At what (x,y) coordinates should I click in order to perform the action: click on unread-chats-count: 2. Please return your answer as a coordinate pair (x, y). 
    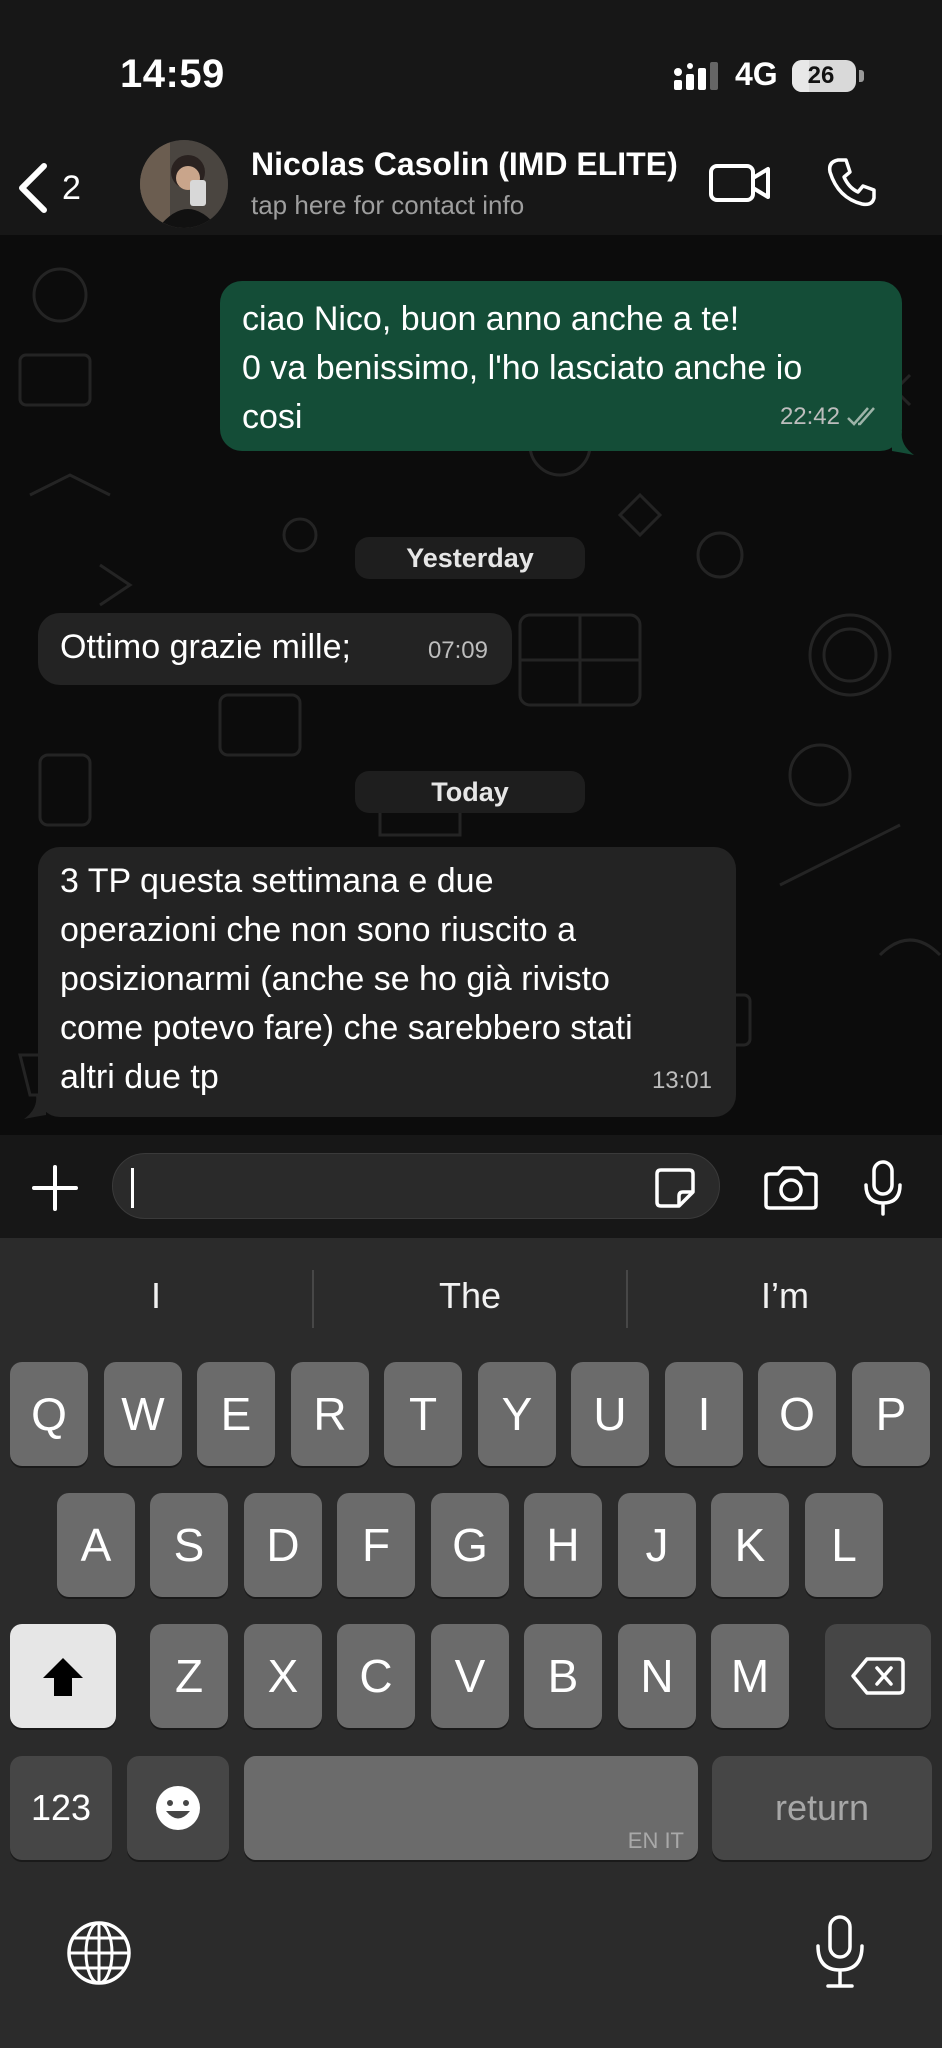
    Looking at the image, I should click on (71, 187).